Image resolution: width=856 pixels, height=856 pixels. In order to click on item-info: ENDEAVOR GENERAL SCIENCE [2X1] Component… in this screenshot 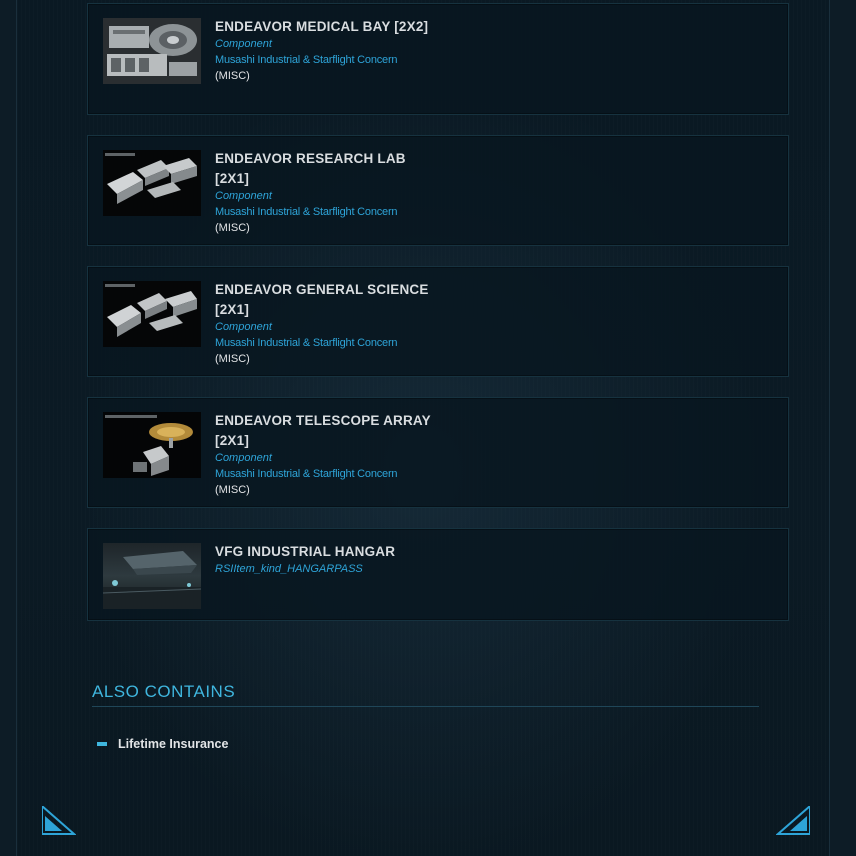, I will do `click(325, 323)`.